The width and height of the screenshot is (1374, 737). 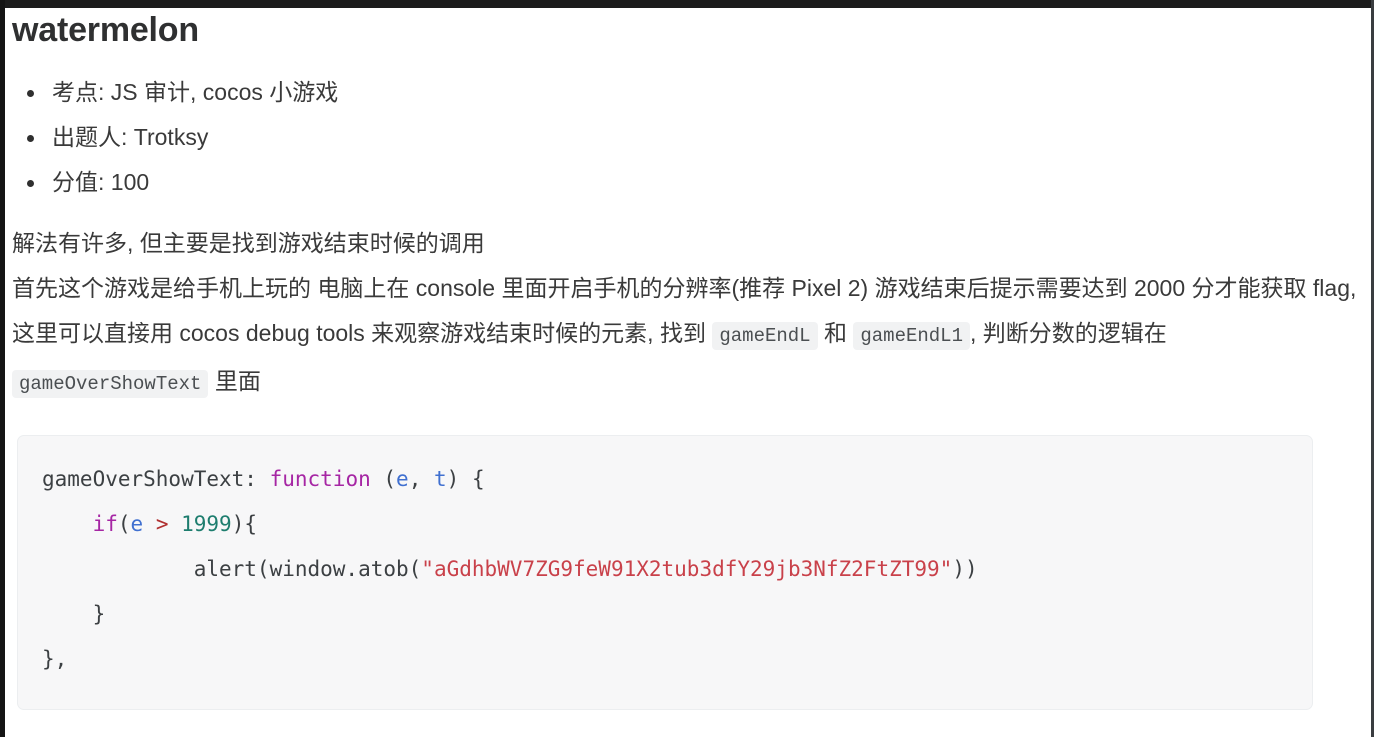 What do you see at coordinates (687, 4) in the screenshot?
I see `browser-chrome-top-bar` at bounding box center [687, 4].